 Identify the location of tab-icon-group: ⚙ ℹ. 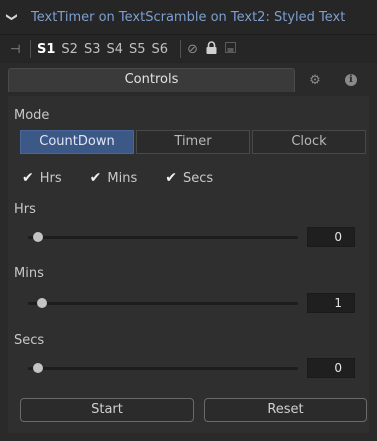
(333, 80).